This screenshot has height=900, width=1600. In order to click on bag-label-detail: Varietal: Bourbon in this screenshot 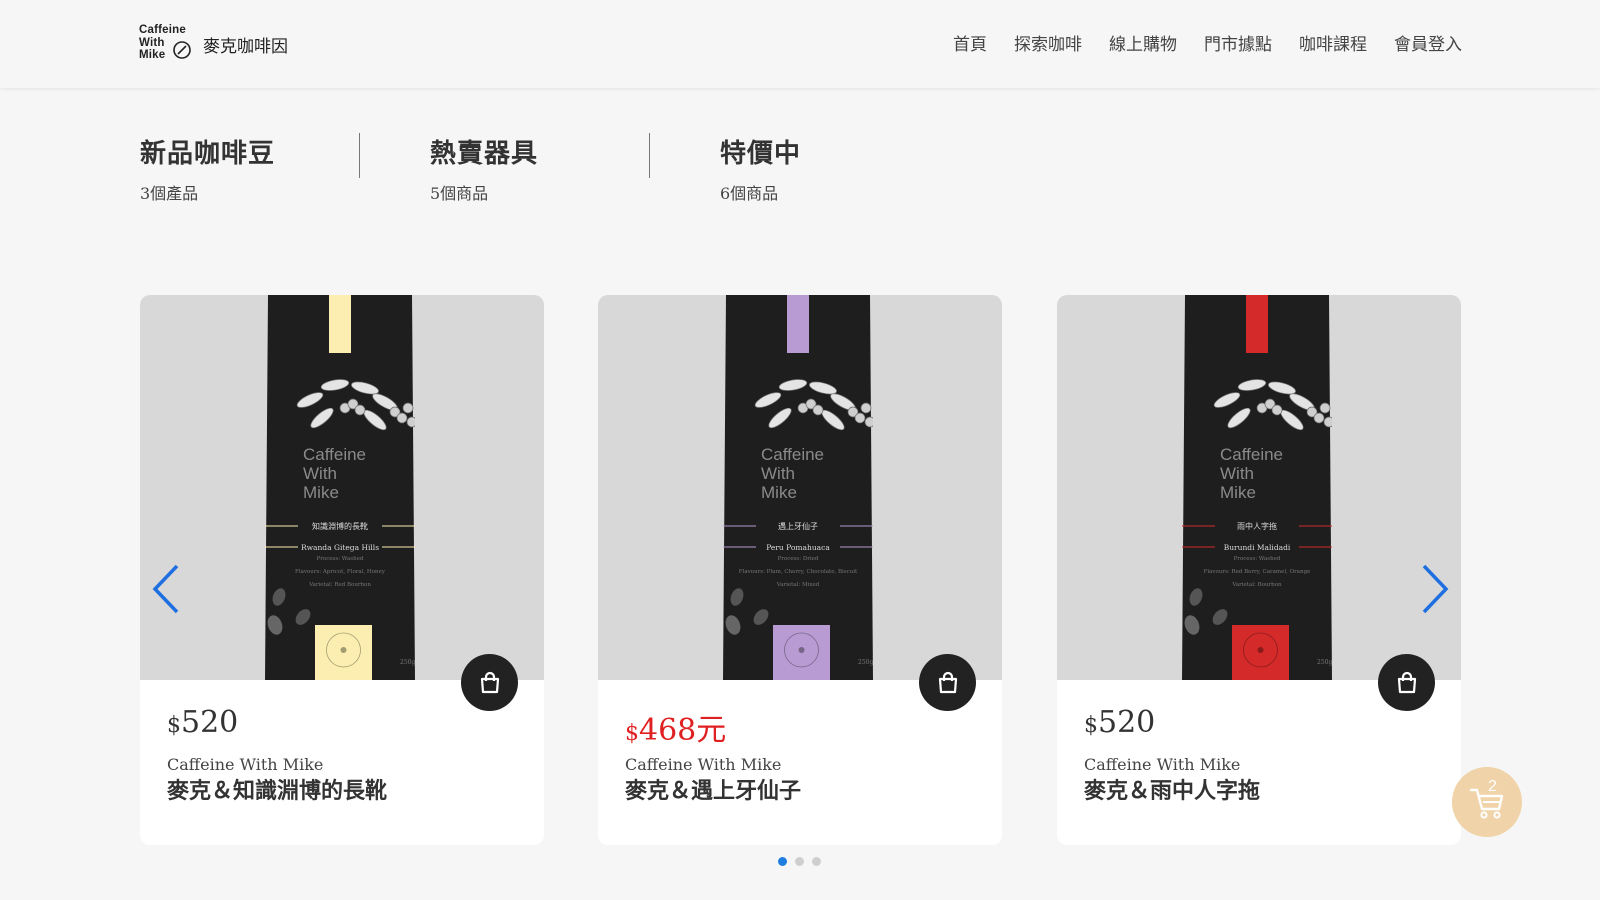, I will do `click(1256, 585)`.